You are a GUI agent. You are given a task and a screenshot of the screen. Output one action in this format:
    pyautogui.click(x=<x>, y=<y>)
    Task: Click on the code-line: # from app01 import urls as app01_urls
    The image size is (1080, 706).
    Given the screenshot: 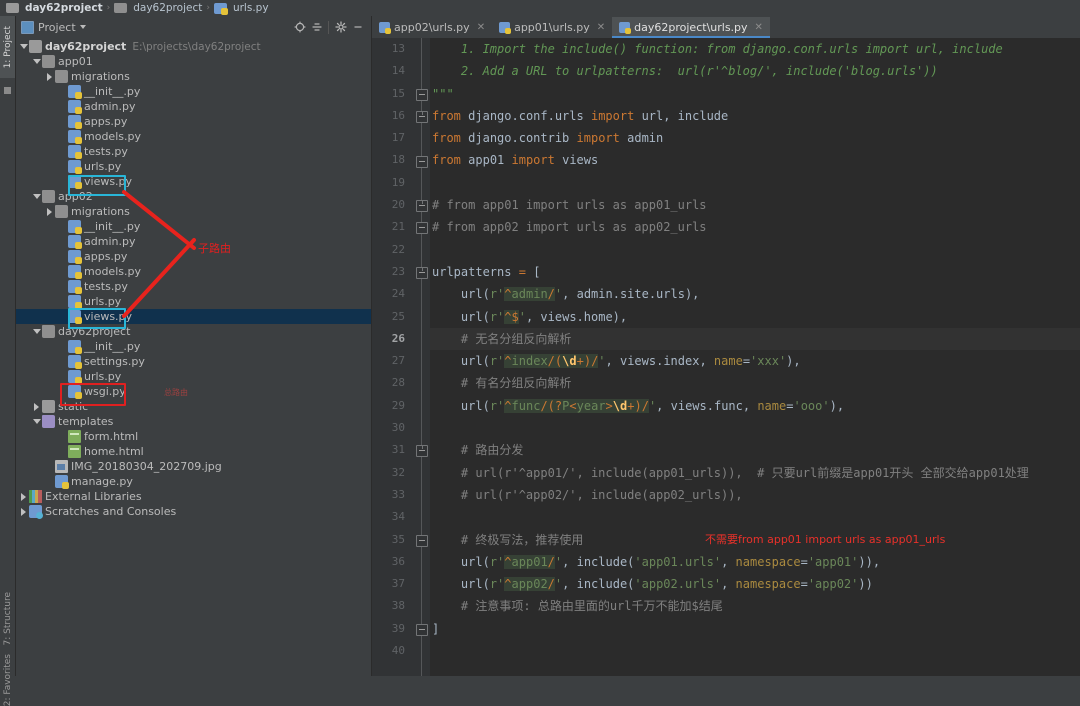 What is the action you would take?
    pyautogui.click(x=755, y=205)
    